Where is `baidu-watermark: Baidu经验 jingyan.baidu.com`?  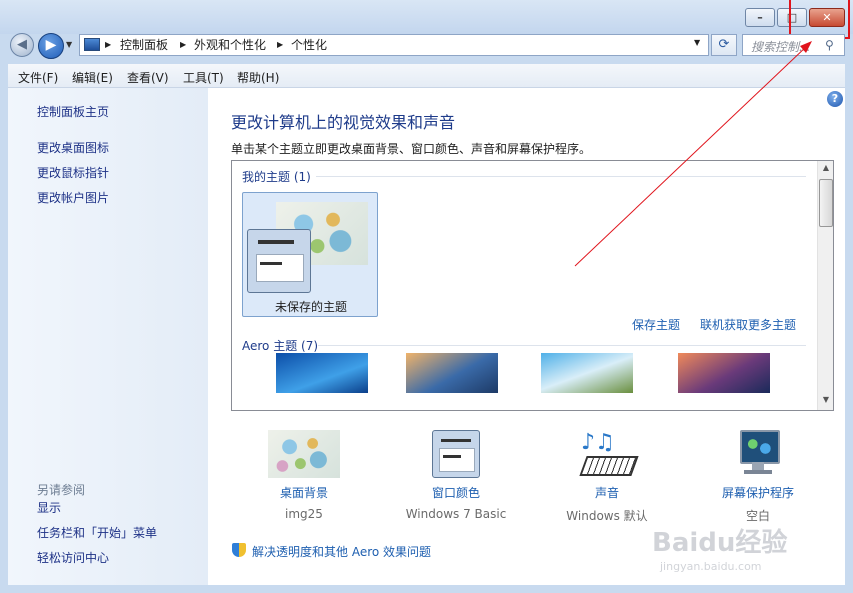 baidu-watermark: Baidu经验 jingyan.baidu.com is located at coordinates (750, 555).